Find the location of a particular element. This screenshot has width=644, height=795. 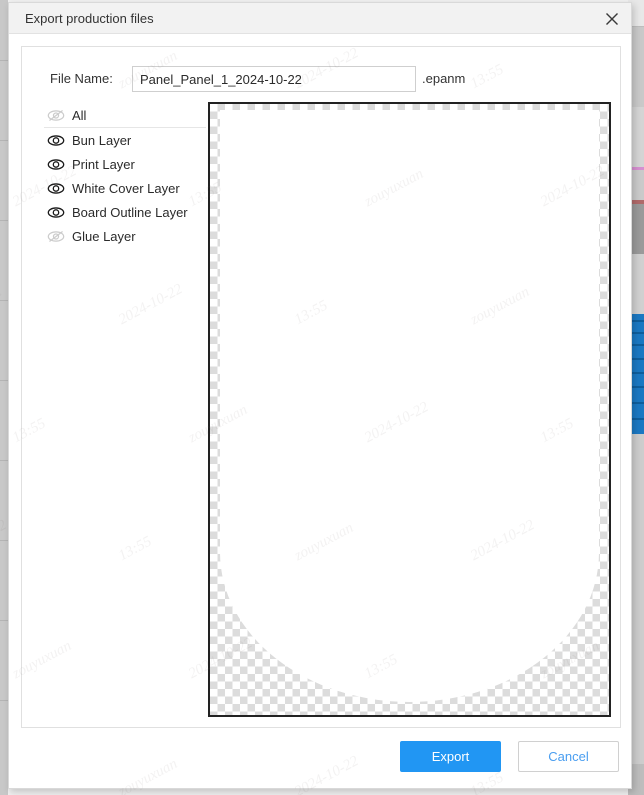

filename-input is located at coordinates (274, 79).